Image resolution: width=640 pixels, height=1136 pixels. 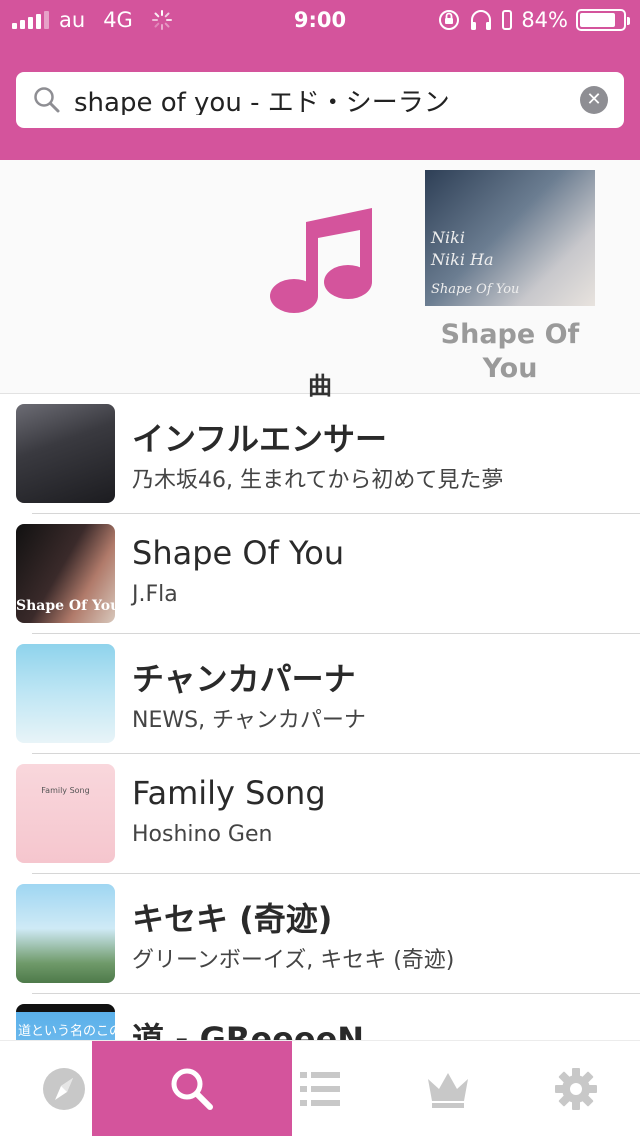 I want to click on compass-icon, so click(x=64, y=1089).